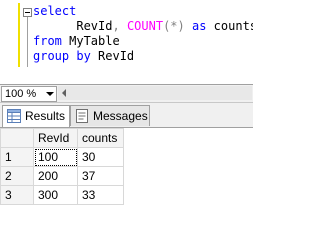  I want to click on column-header-revid: RevId, so click(55, 138).